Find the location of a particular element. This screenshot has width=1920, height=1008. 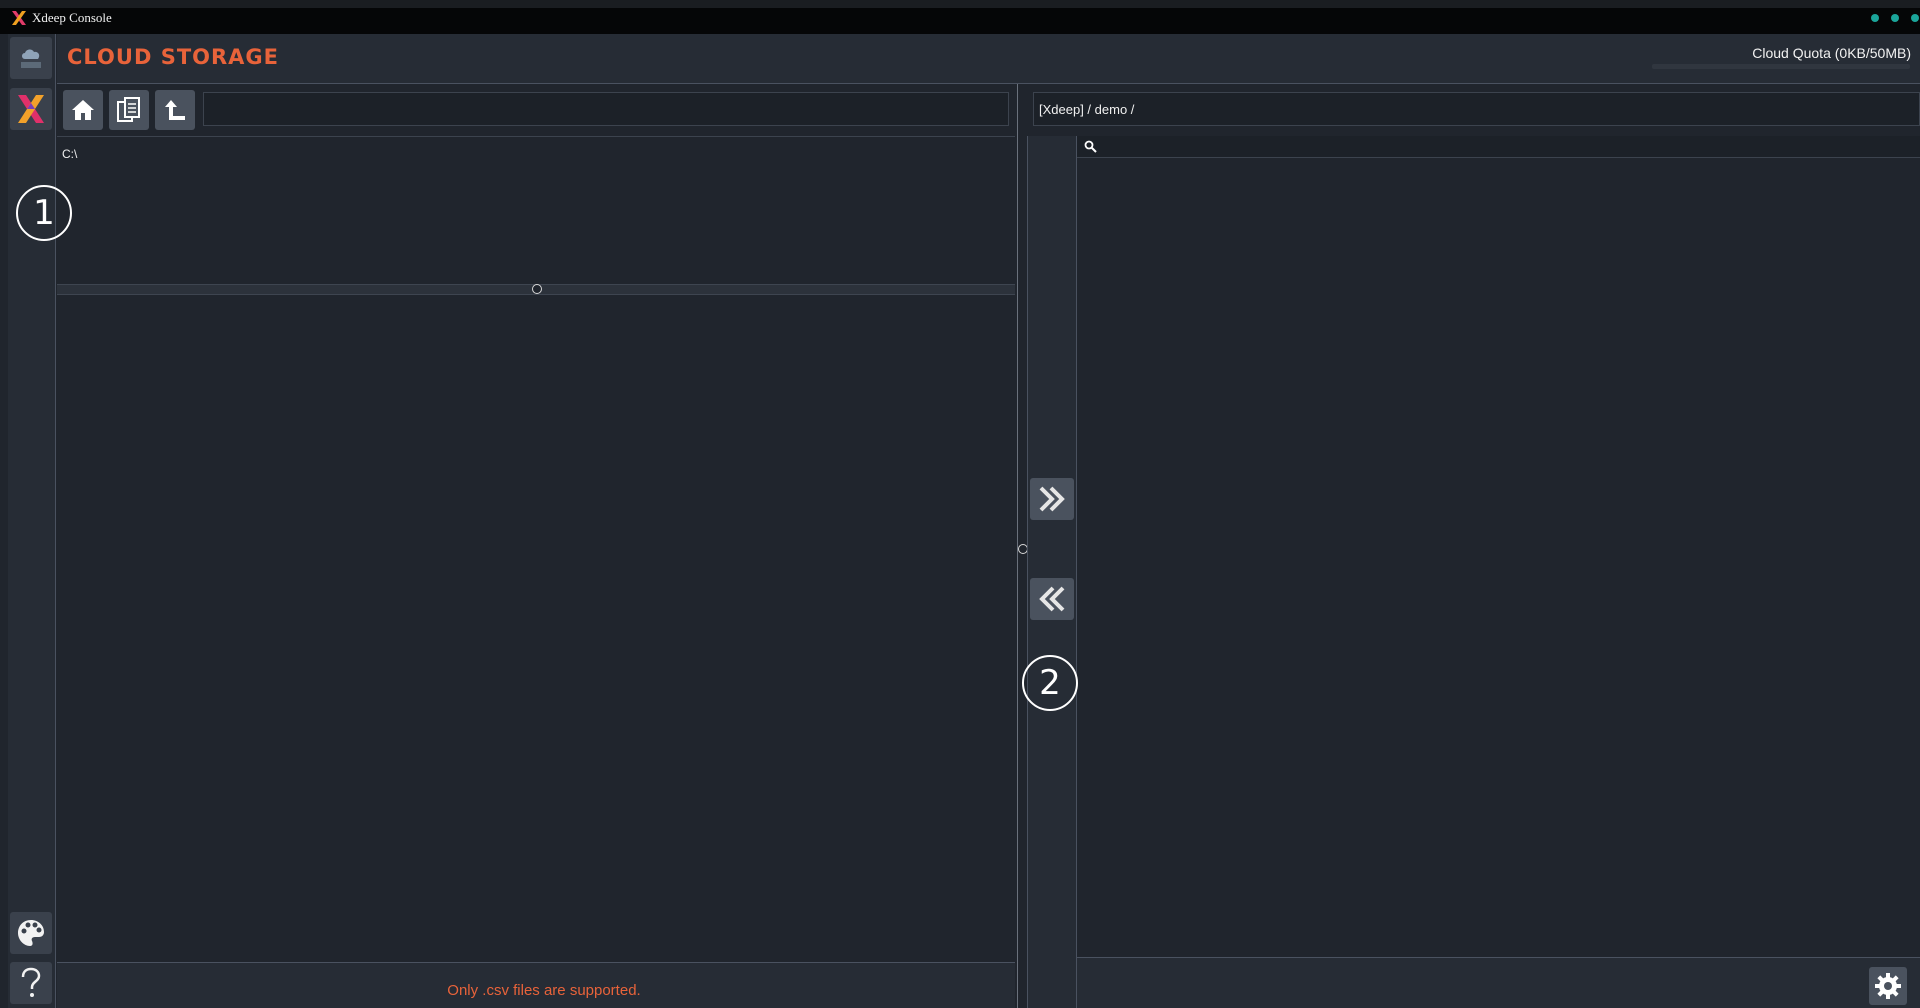

cloud-storage-nav is located at coordinates (31, 58).